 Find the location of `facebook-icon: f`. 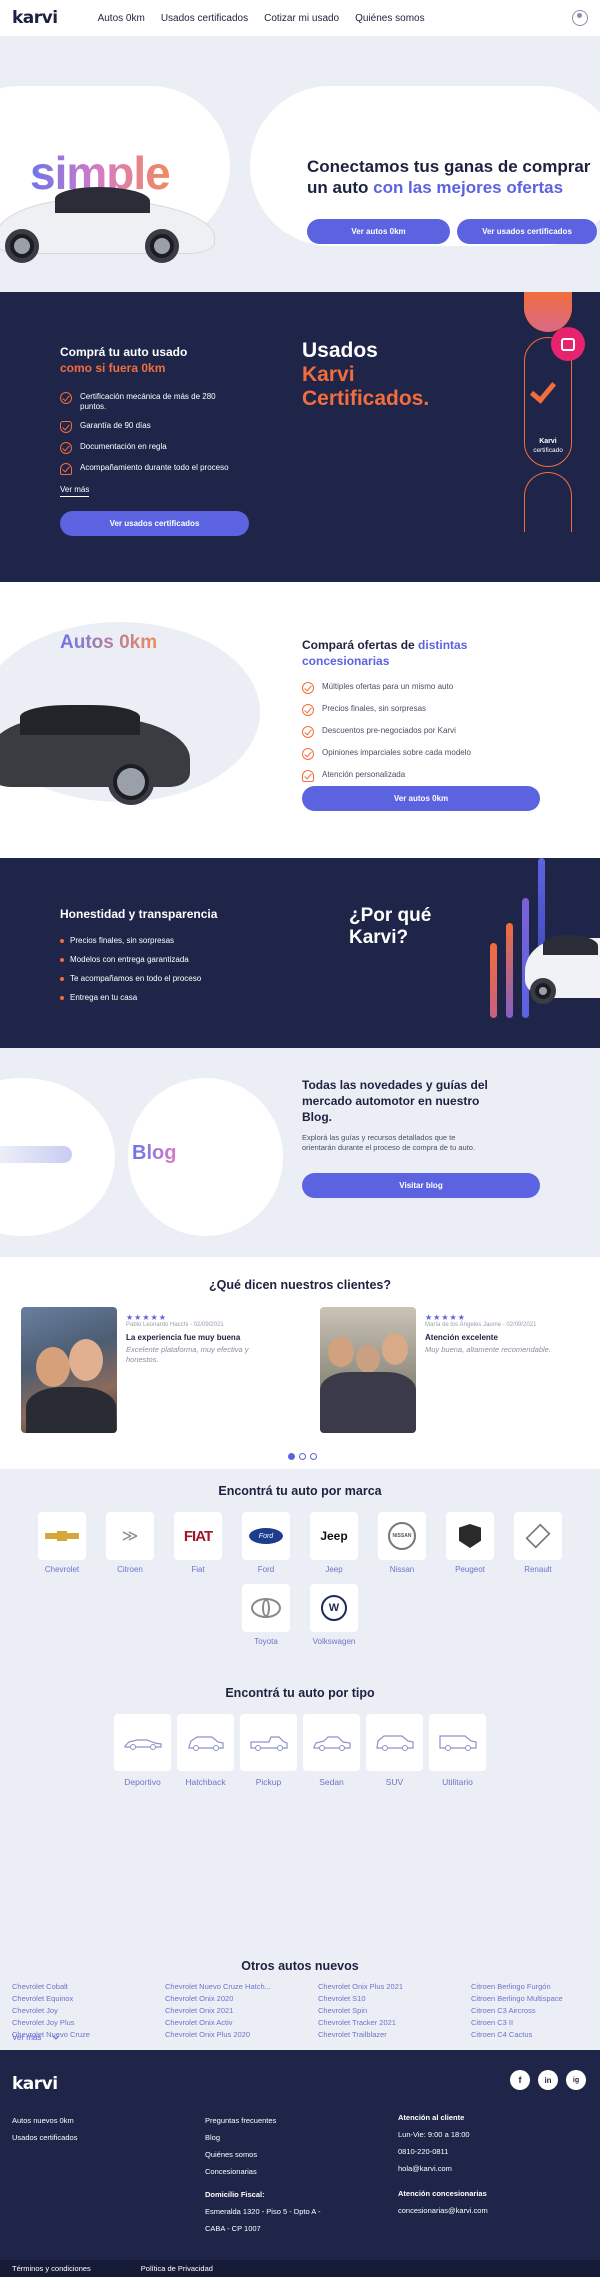

facebook-icon: f is located at coordinates (520, 2080).